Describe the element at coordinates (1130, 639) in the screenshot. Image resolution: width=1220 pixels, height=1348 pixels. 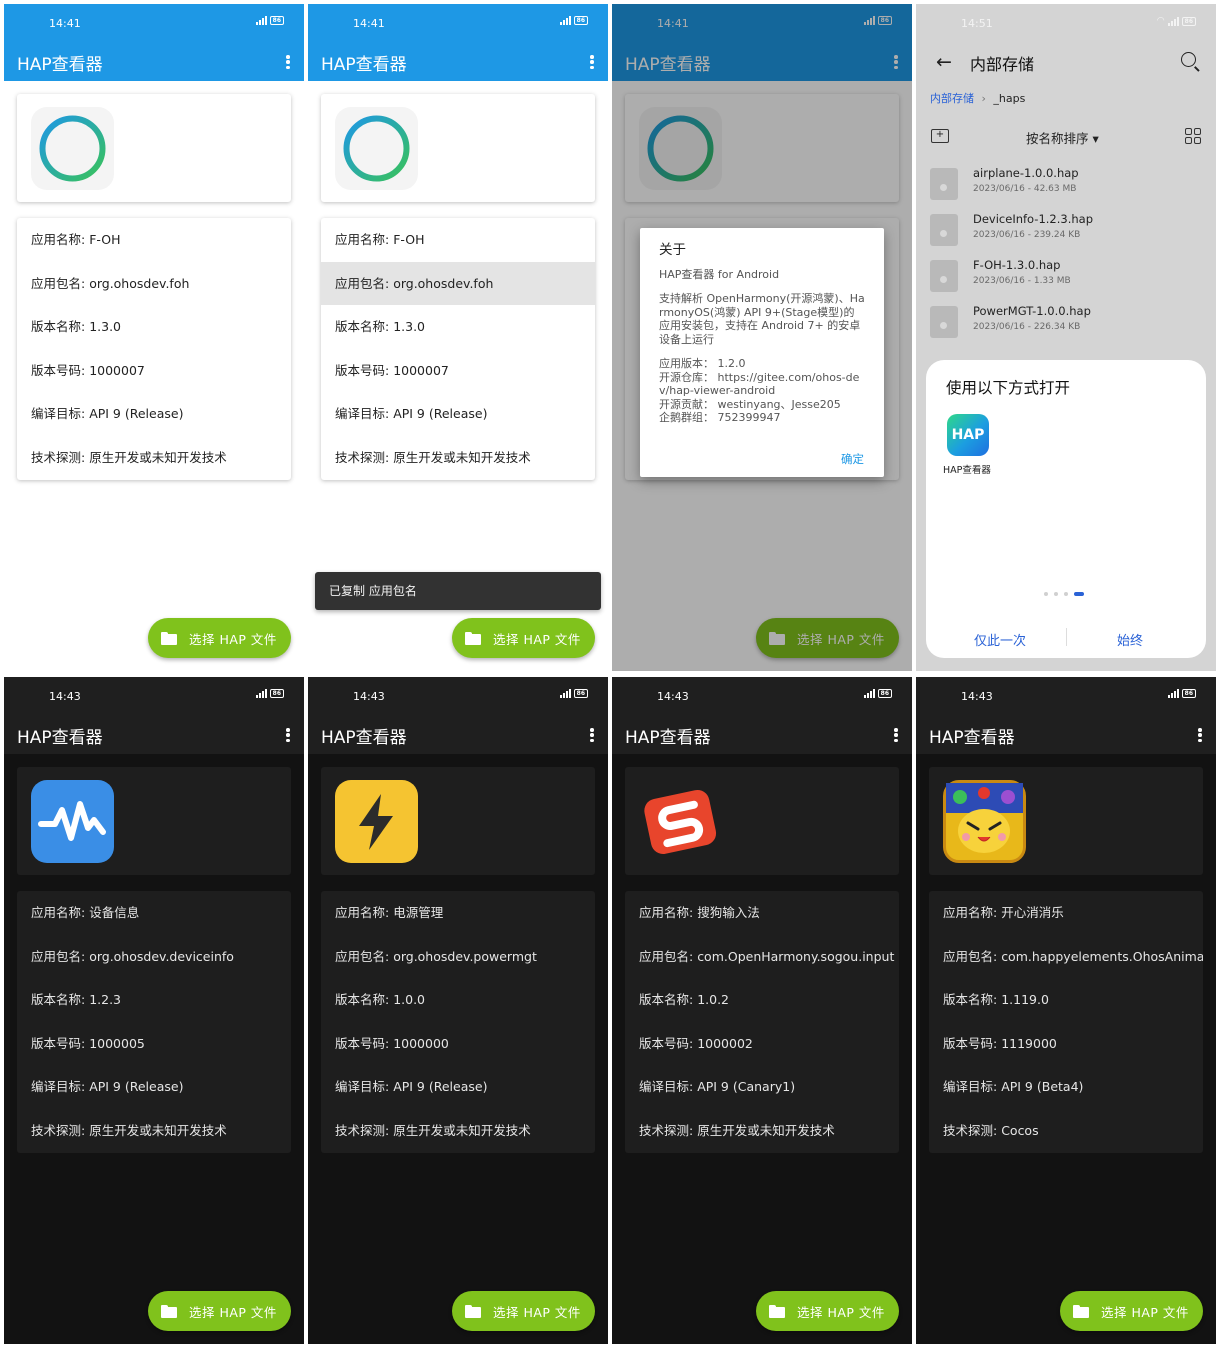
I see `always-button: 始终` at that location.